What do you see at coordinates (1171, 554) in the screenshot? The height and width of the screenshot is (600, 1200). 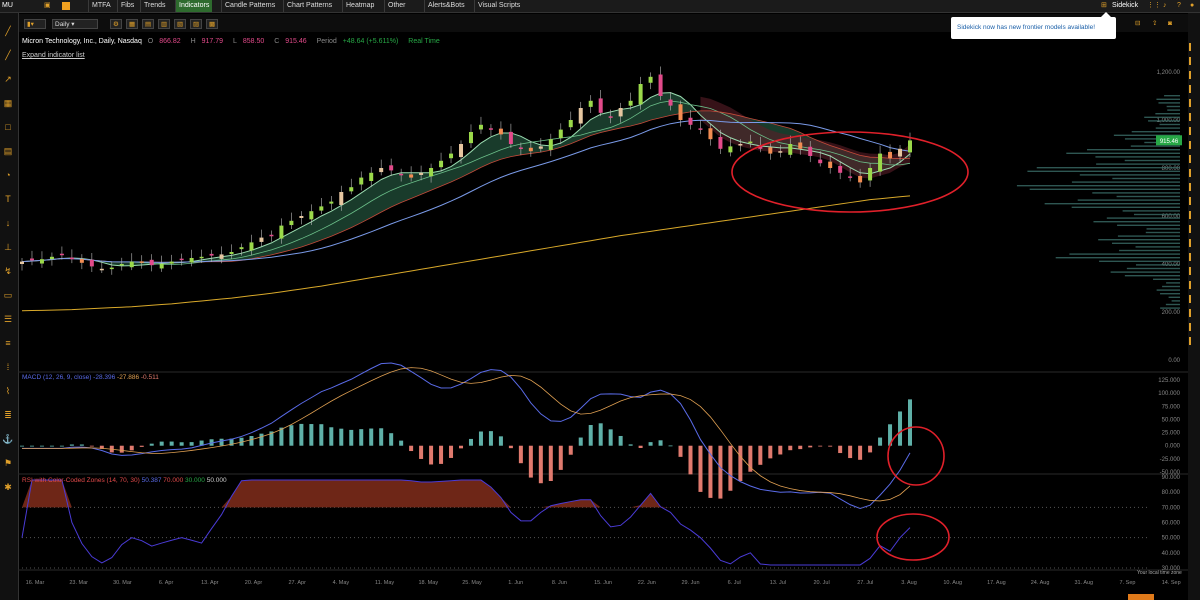 I see `rsi-y-tick-label: 40.000` at bounding box center [1171, 554].